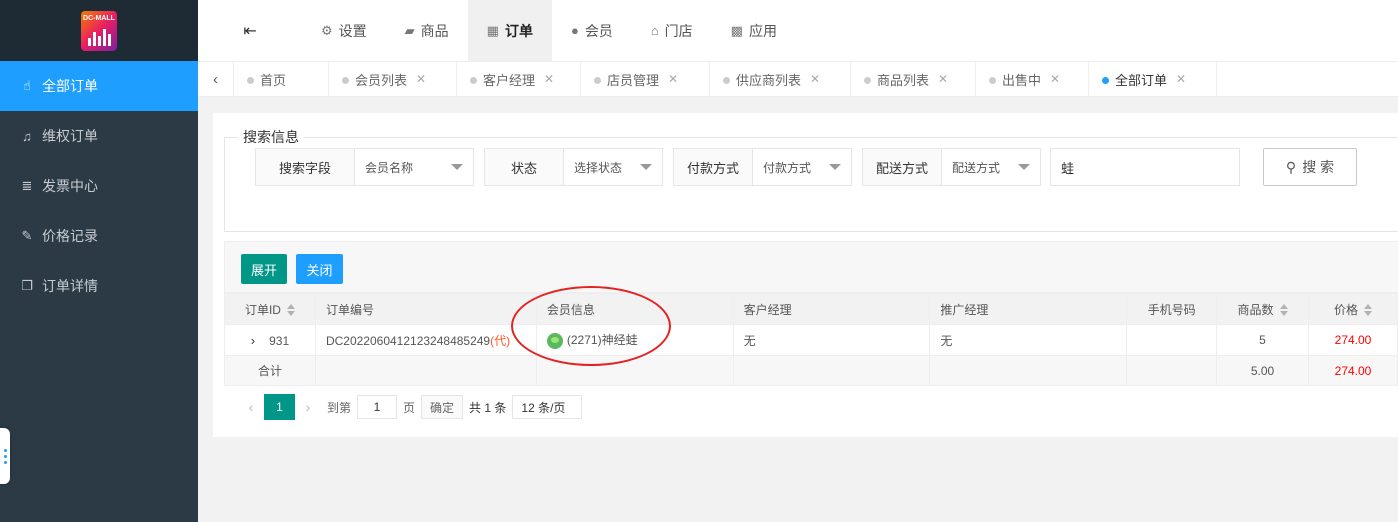 This screenshot has height=522, width=1398. I want to click on current-page: 1, so click(279, 407).